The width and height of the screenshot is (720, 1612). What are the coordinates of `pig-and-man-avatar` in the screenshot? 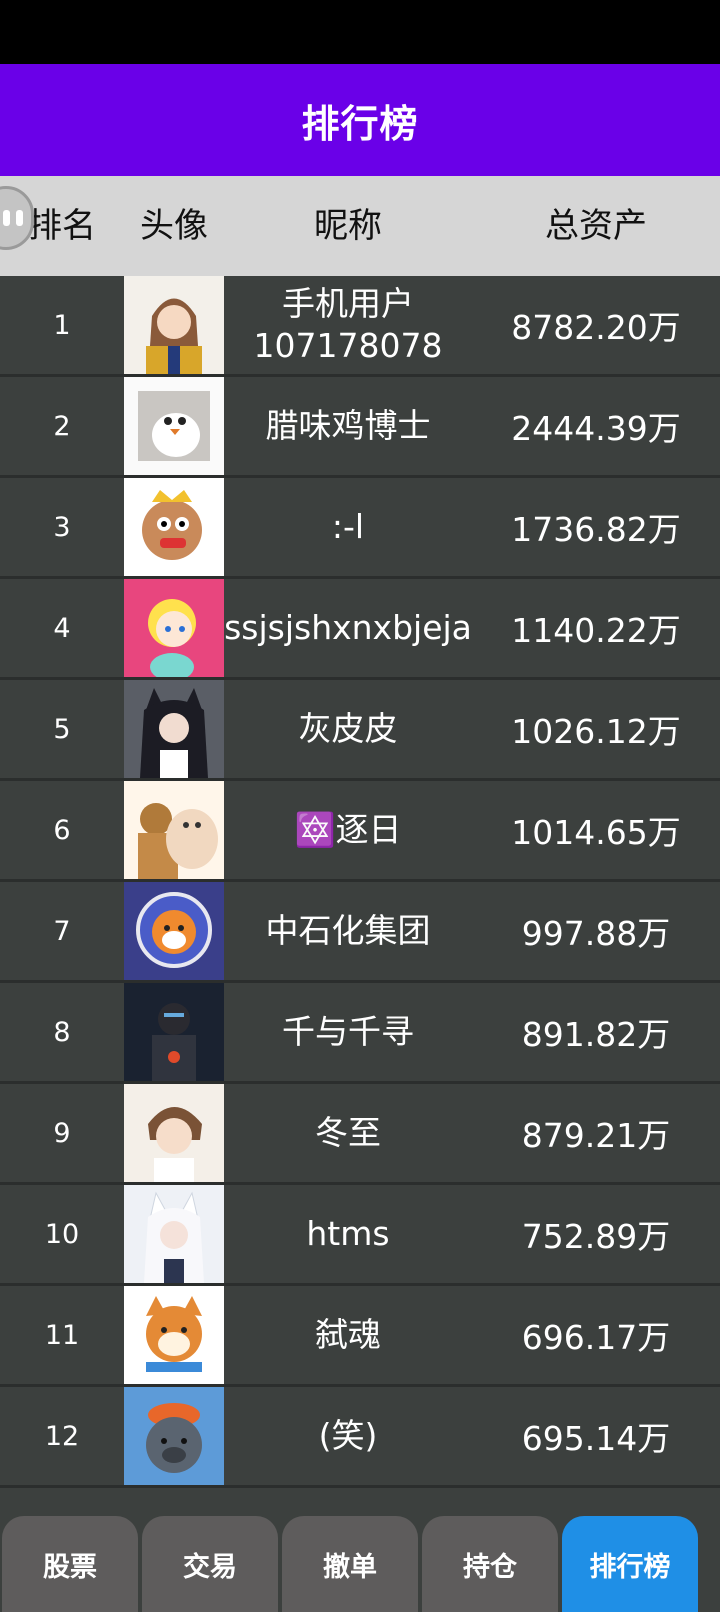 It's located at (174, 830).